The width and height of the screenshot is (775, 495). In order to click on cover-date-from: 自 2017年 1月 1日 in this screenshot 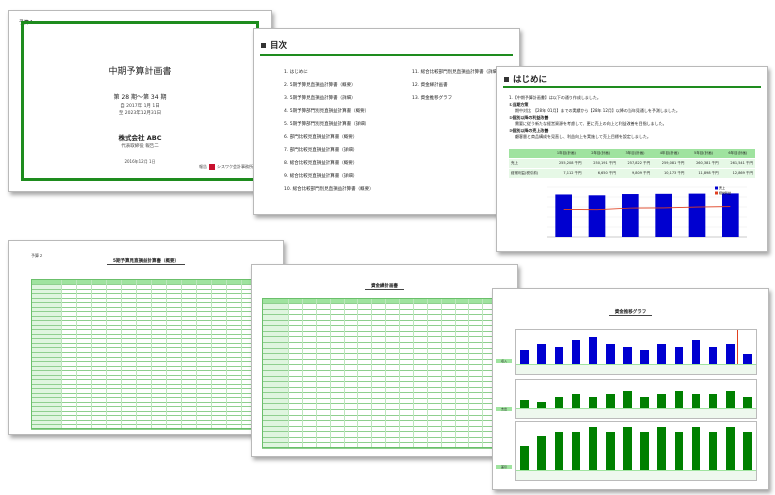, I will do `click(140, 106)`.